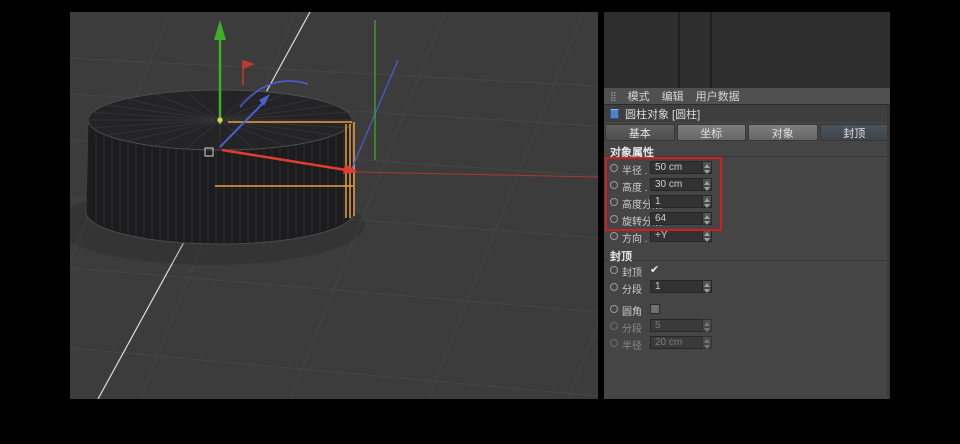  I want to click on radius-input: 50 cm, so click(676, 167).